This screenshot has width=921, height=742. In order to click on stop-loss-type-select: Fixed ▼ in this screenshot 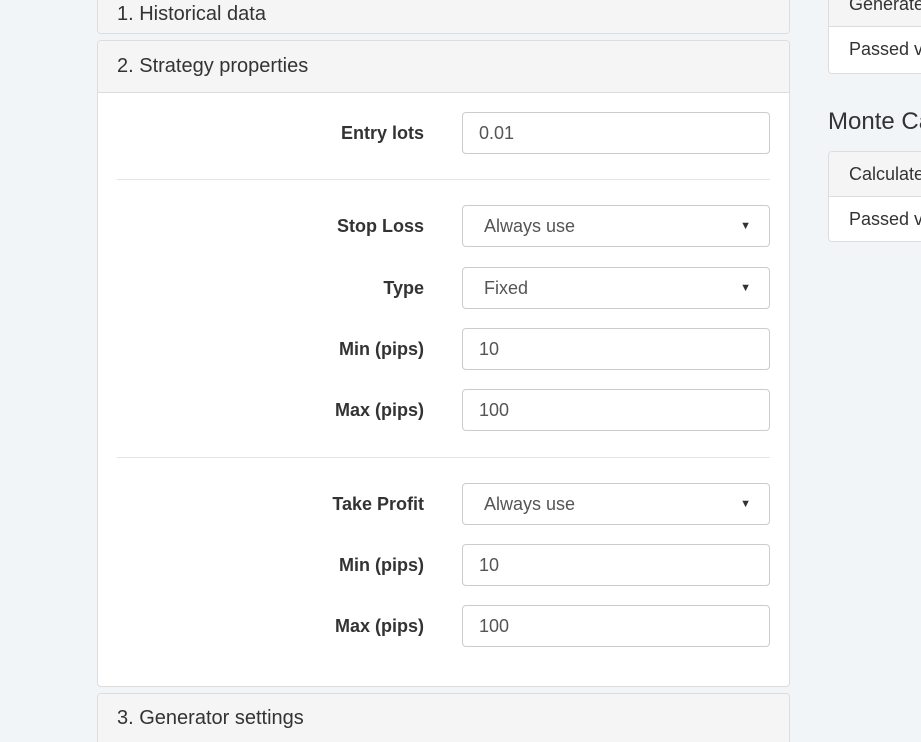, I will do `click(616, 288)`.